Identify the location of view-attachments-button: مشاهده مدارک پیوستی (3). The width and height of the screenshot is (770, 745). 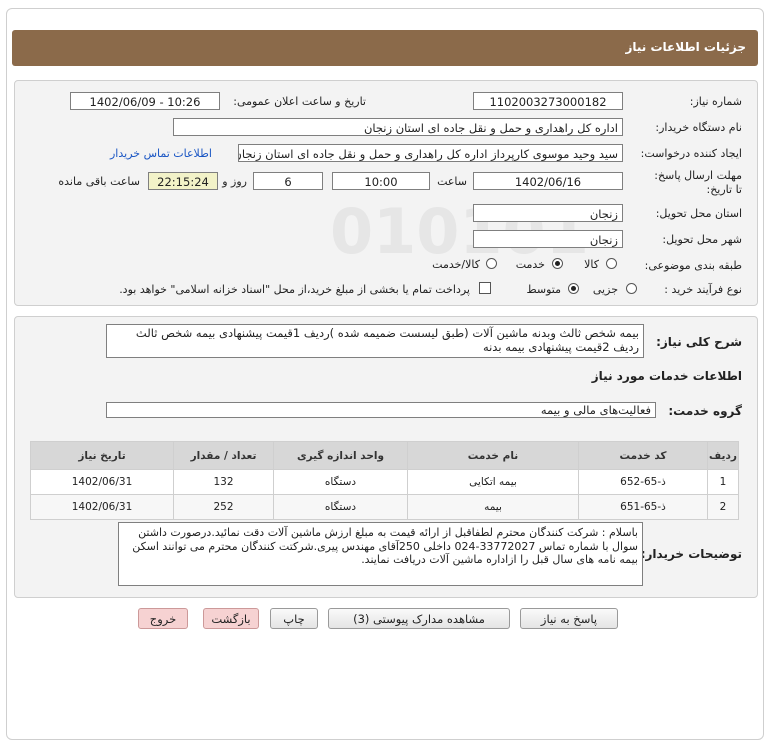
(419, 618).